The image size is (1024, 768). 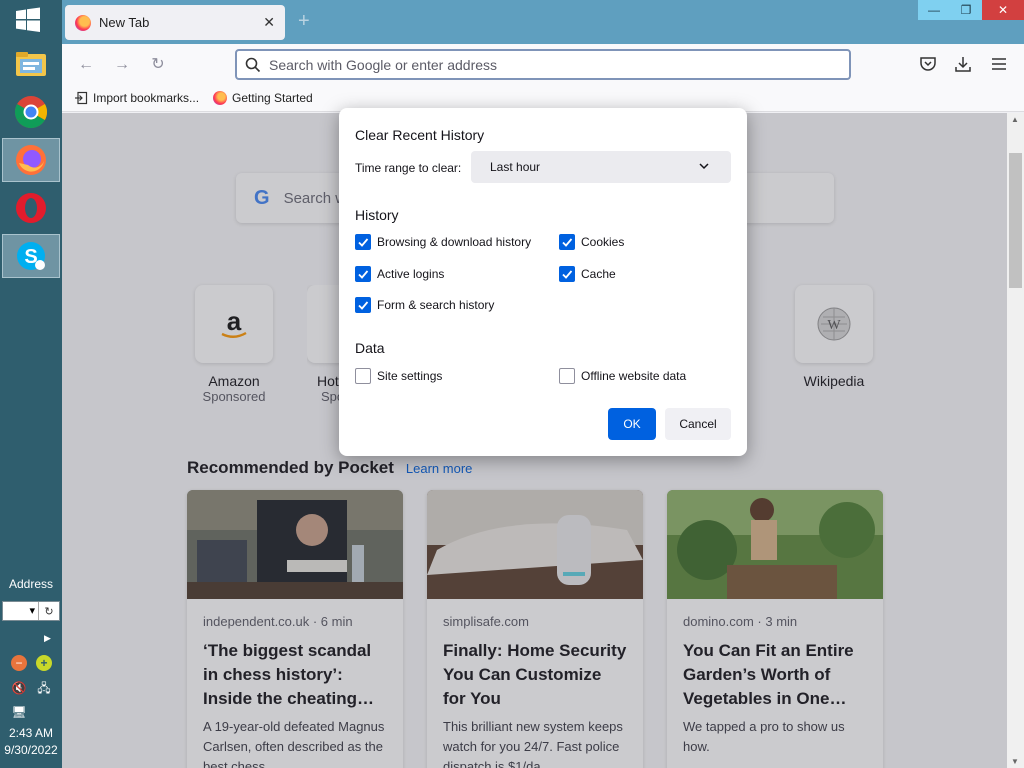 I want to click on title-bar: New Tab ✕ + — ❐ ✕, so click(x=543, y=22).